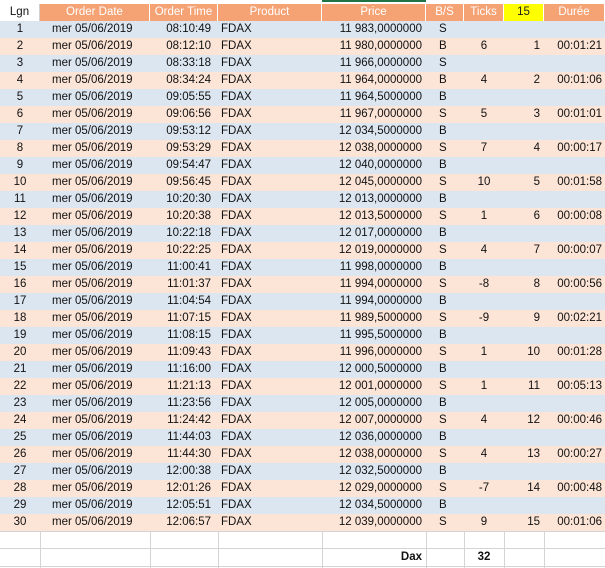 The width and height of the screenshot is (605, 568). What do you see at coordinates (524, 284) in the screenshot?
I see `cell-count: 8` at bounding box center [524, 284].